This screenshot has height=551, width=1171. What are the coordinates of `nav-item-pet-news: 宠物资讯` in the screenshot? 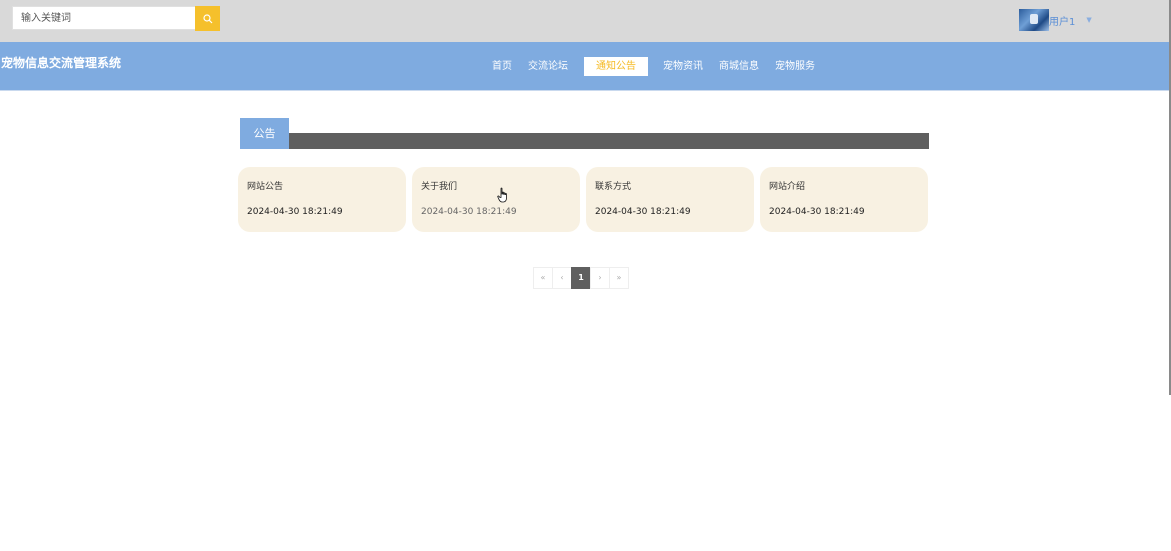 It's located at (683, 66).